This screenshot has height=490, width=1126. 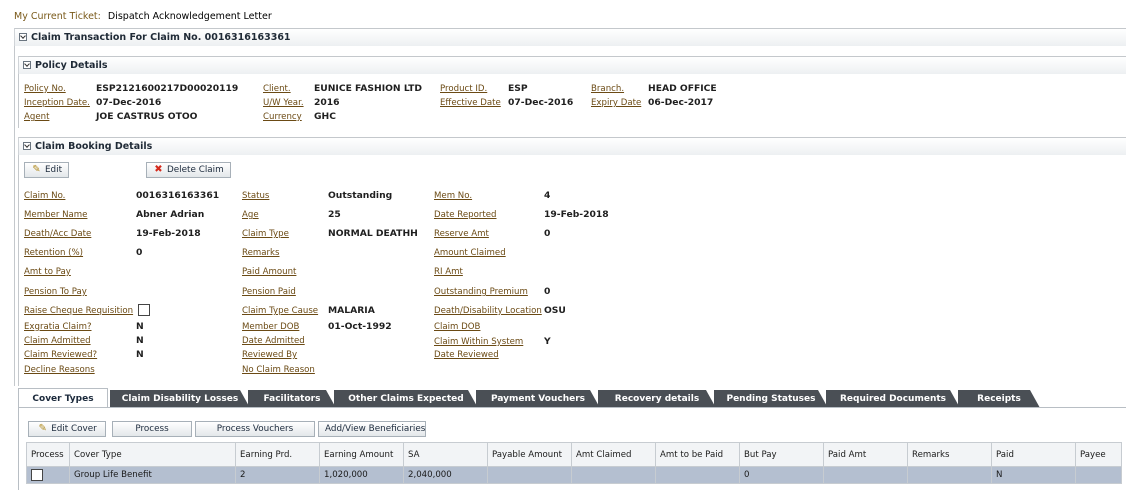 I want to click on column-header: SA, so click(x=445, y=454).